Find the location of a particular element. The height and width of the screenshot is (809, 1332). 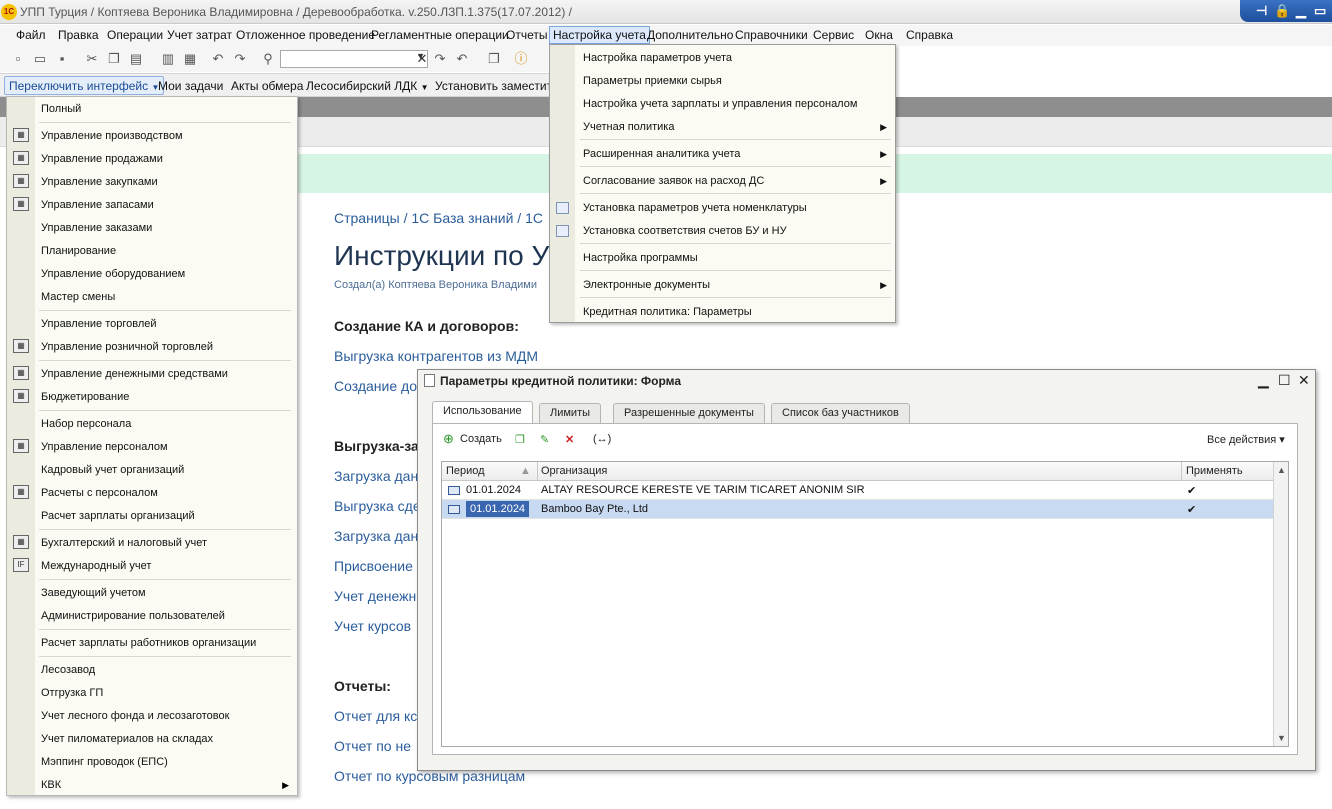

new-document-icon: ▫ is located at coordinates (18, 59).